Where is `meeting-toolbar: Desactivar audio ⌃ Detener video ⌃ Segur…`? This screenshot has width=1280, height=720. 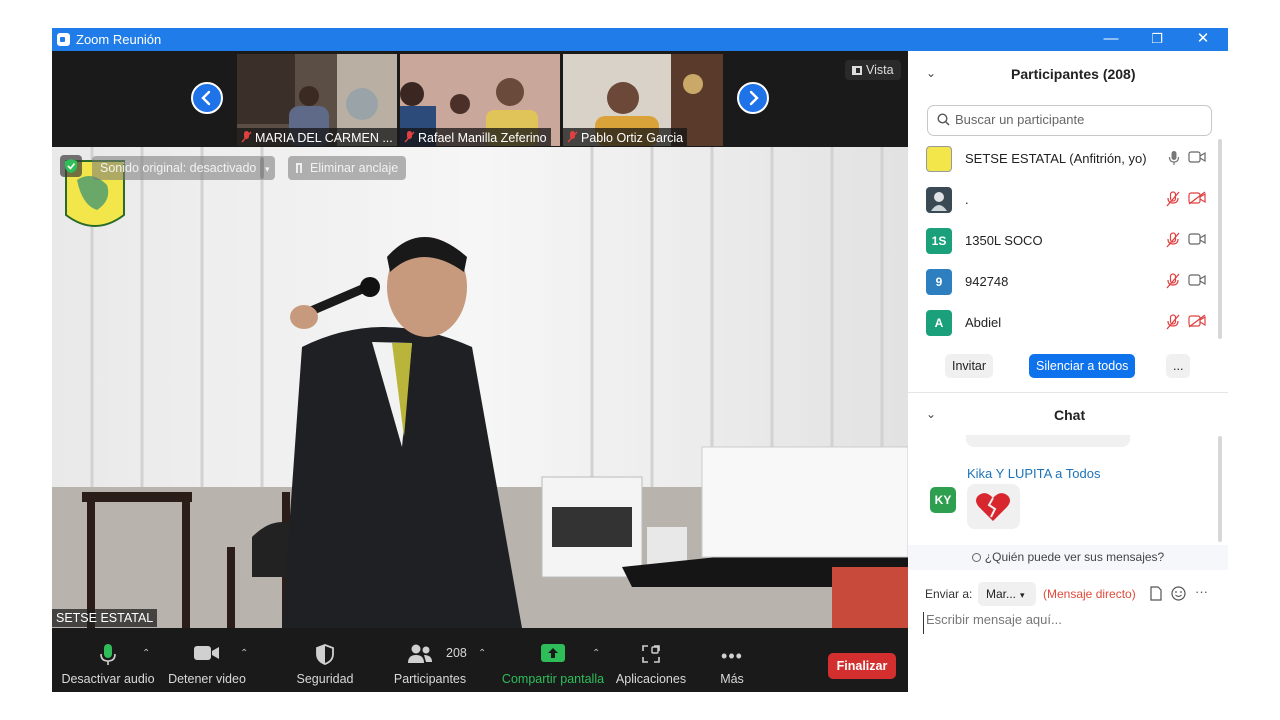 meeting-toolbar: Desactivar audio ⌃ Detener video ⌃ Segur… is located at coordinates (480, 660).